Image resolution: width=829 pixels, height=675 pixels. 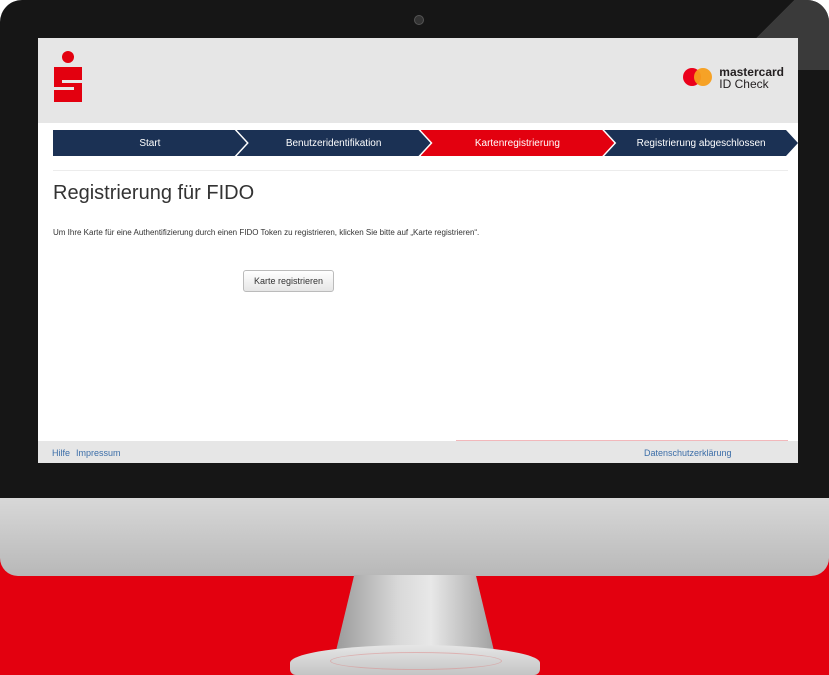 What do you see at coordinates (744, 84) in the screenshot?
I see `id-check-text: ID Check` at bounding box center [744, 84].